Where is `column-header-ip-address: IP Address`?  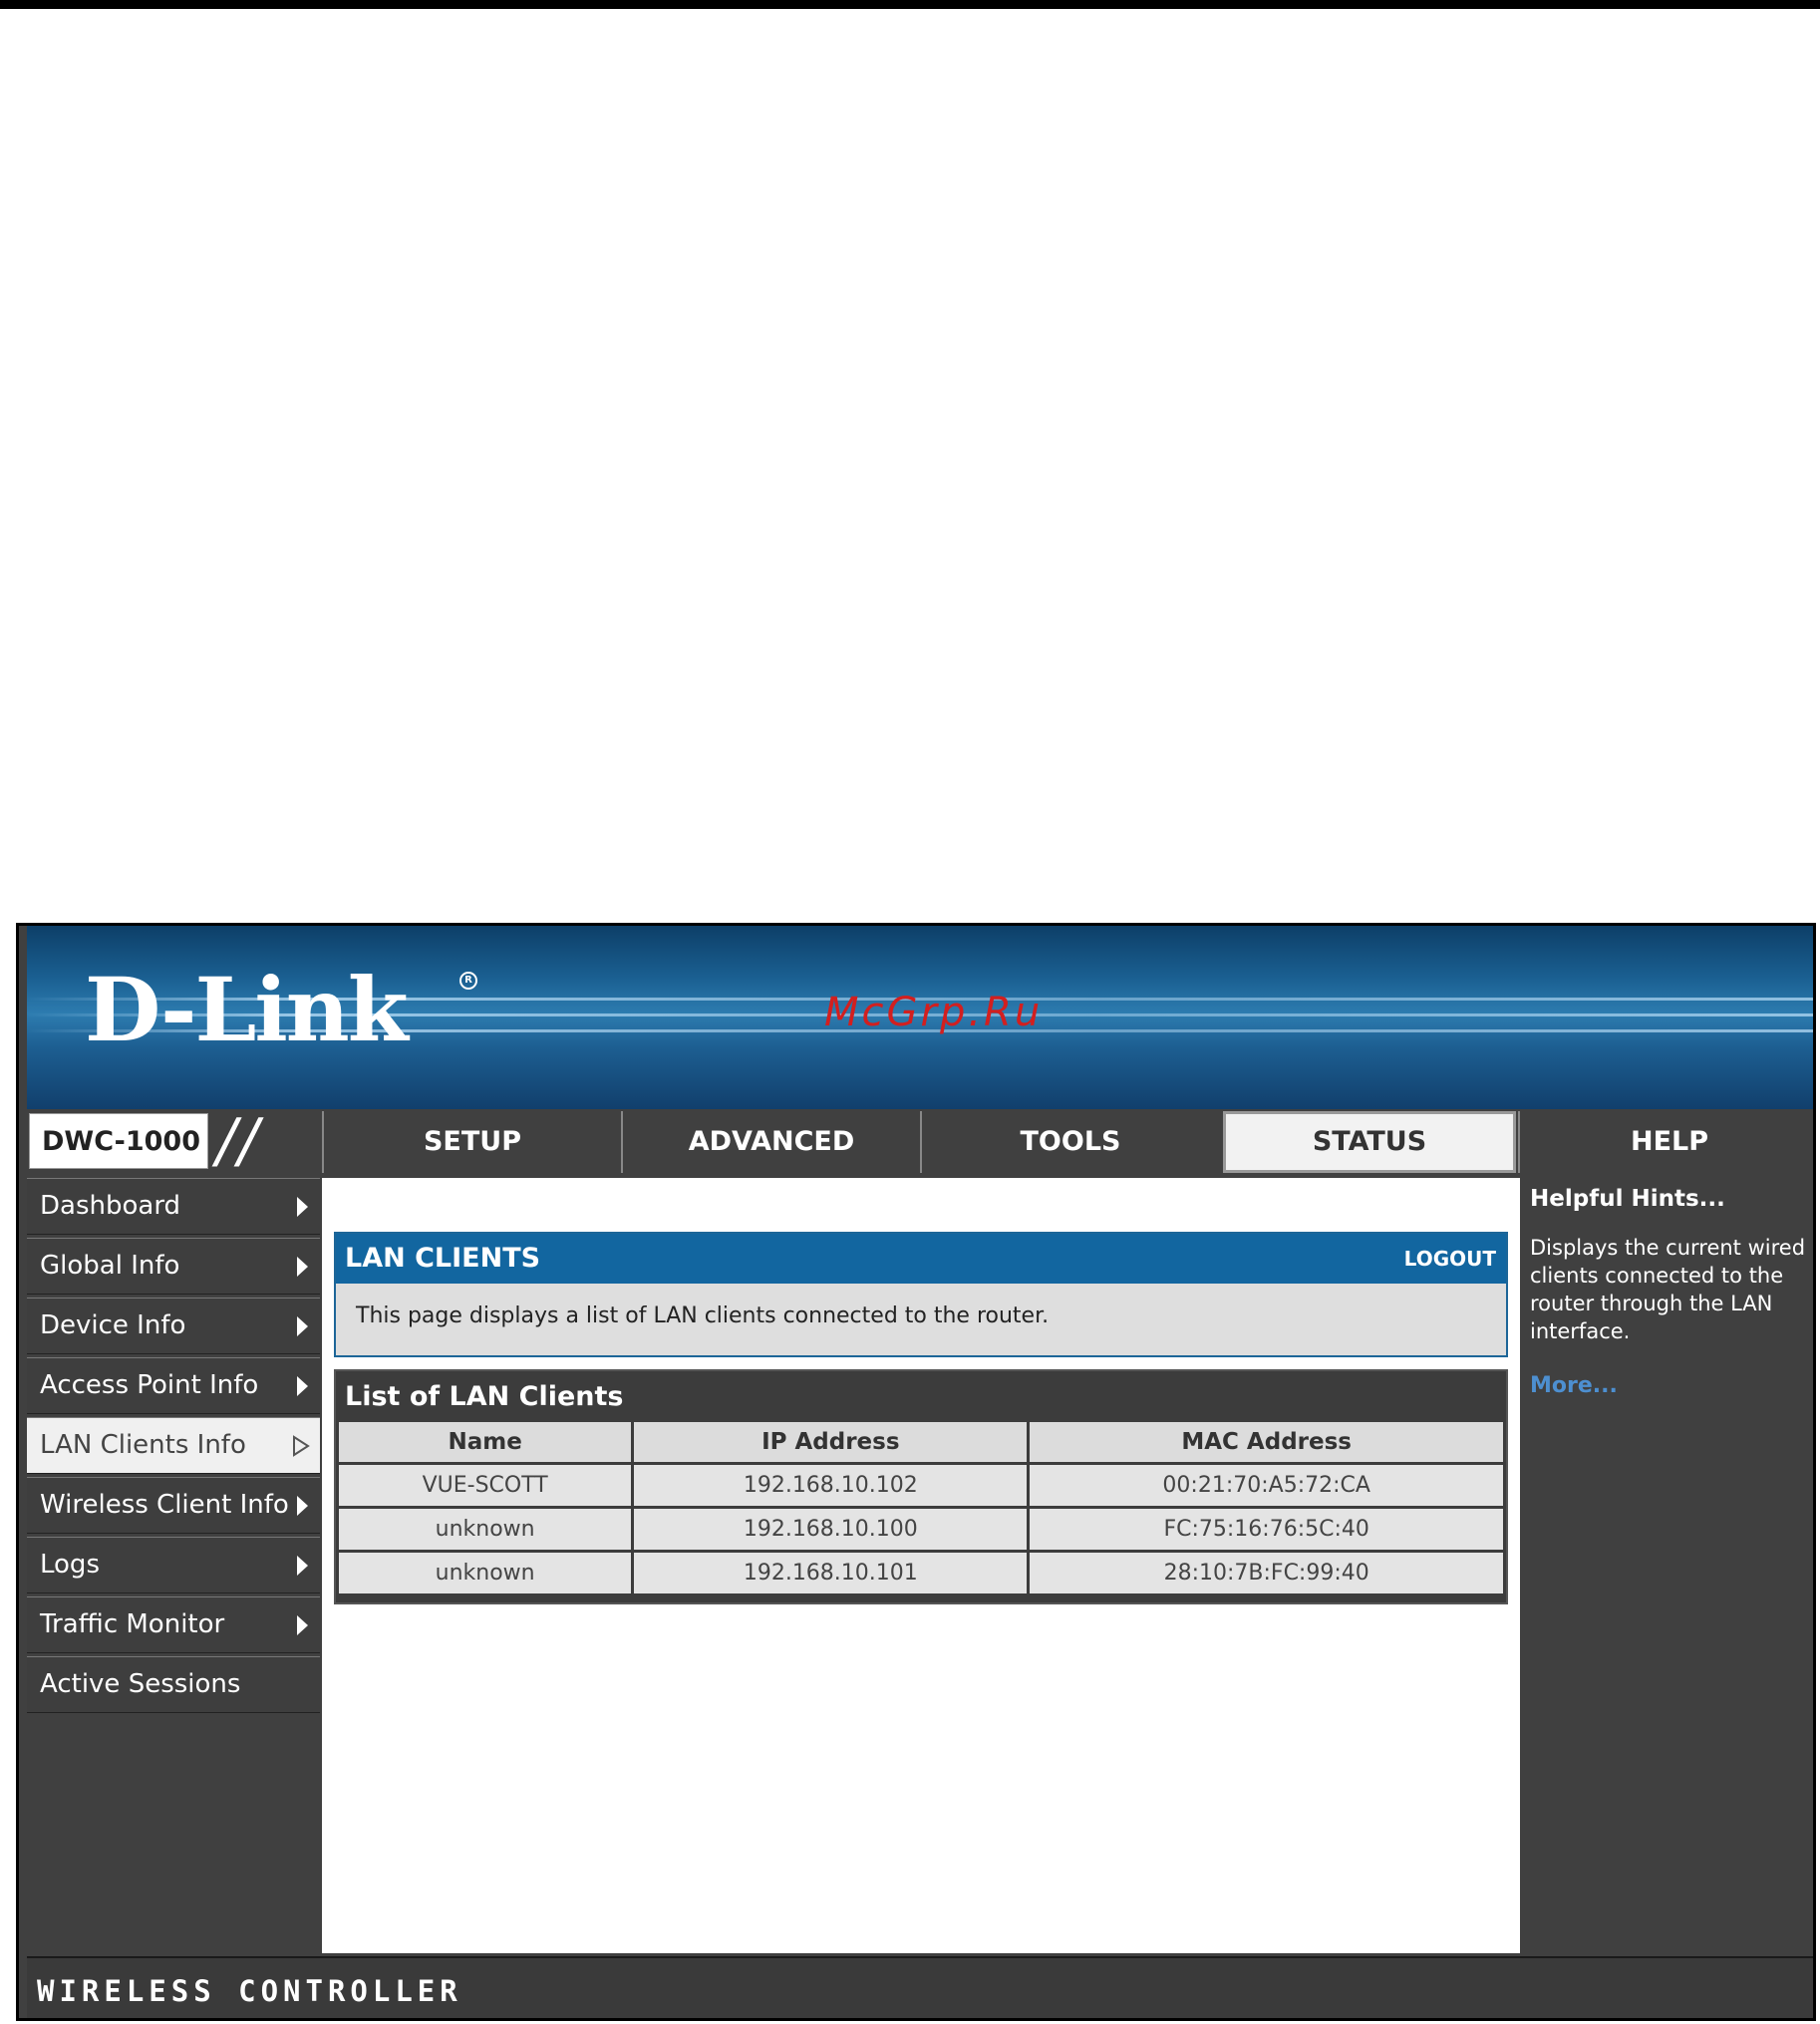
column-header-ip-address: IP Address is located at coordinates (831, 1442).